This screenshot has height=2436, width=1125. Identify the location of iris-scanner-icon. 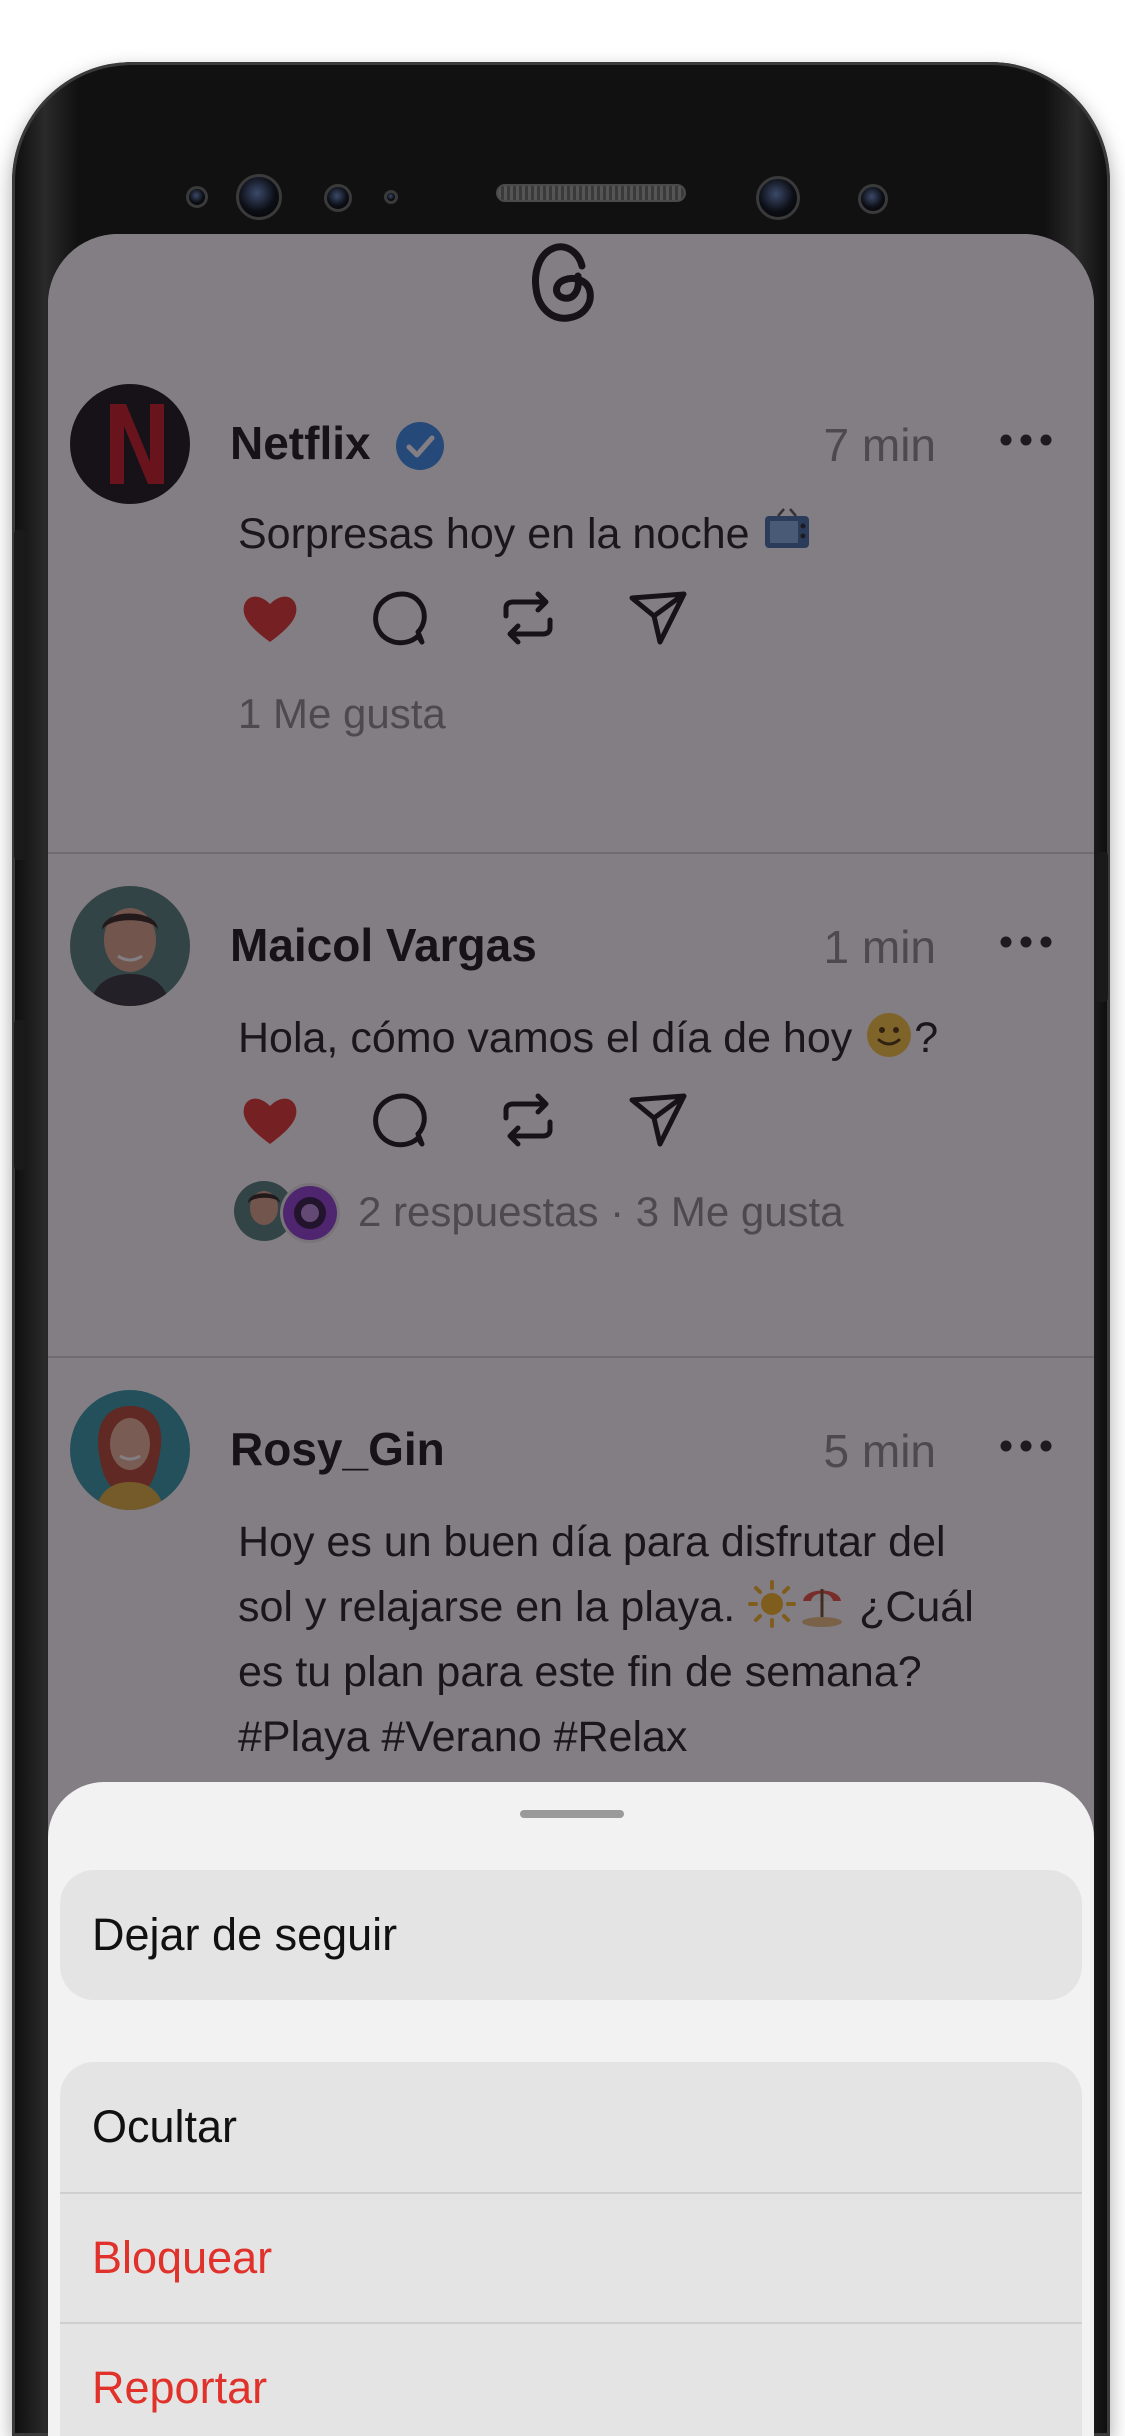
(259, 197).